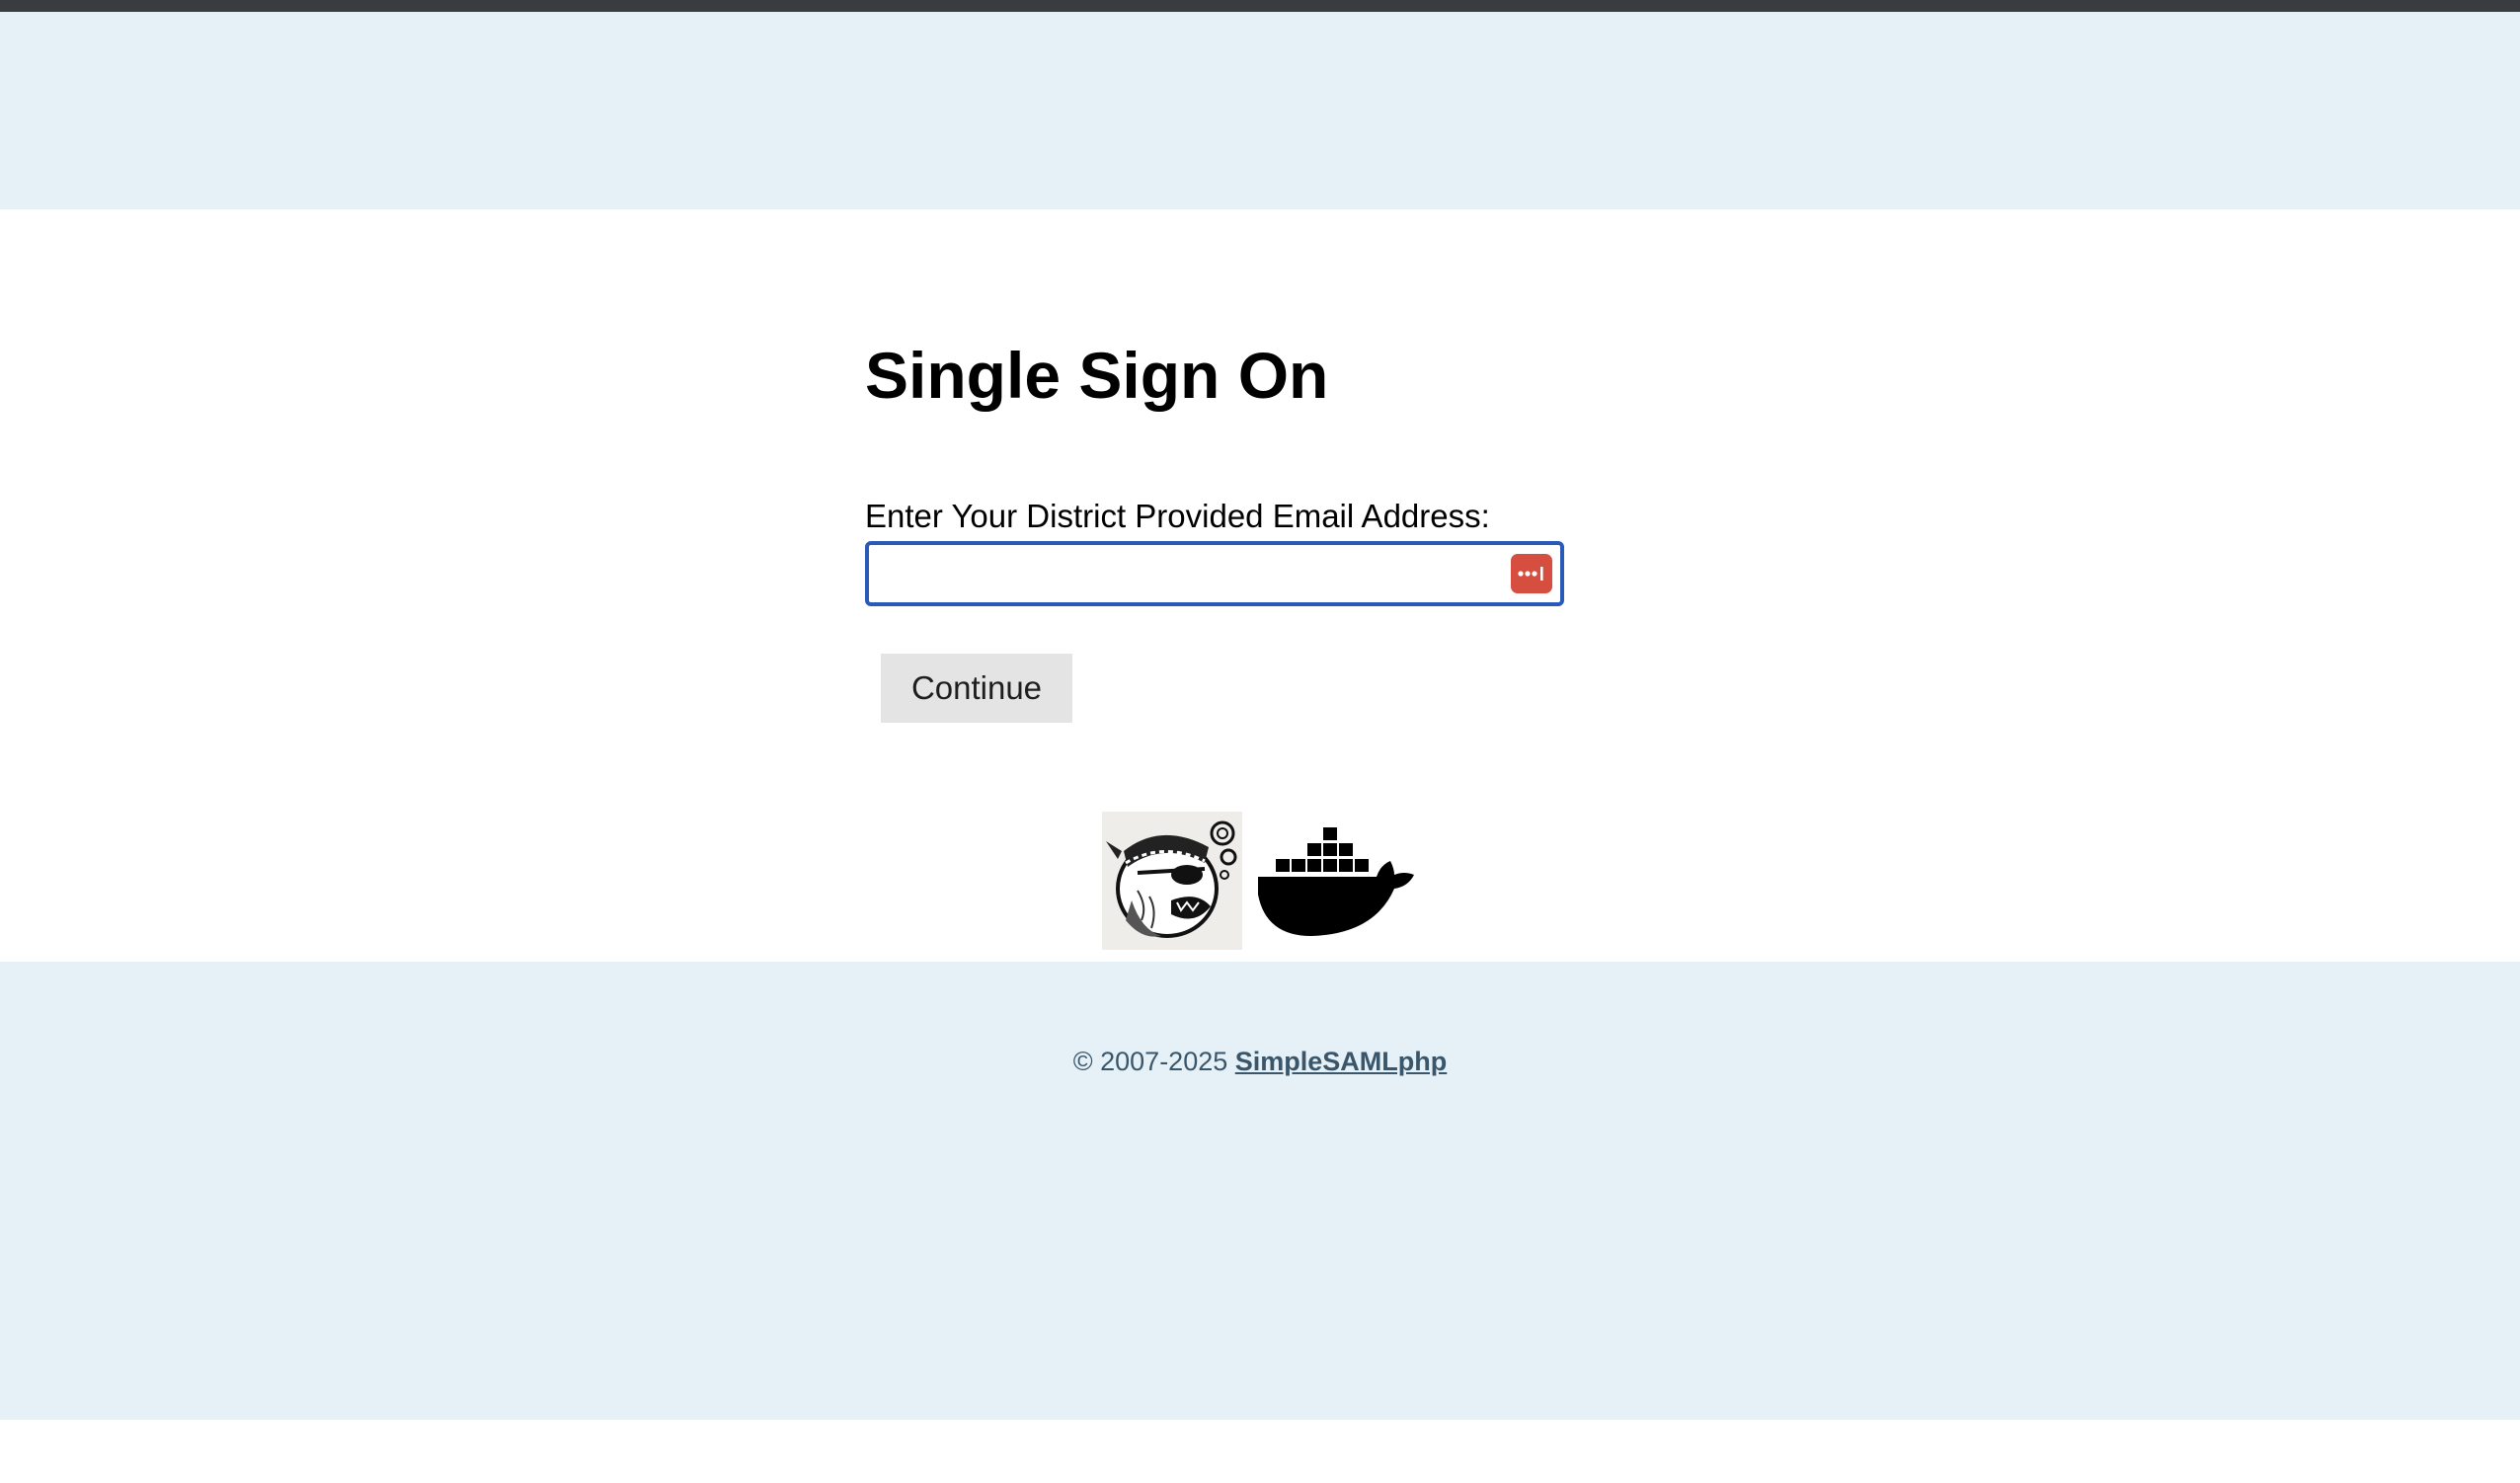 The image size is (2520, 1483). Describe the element at coordinates (1260, 1452) in the screenshot. I see `bottom-blank` at that location.